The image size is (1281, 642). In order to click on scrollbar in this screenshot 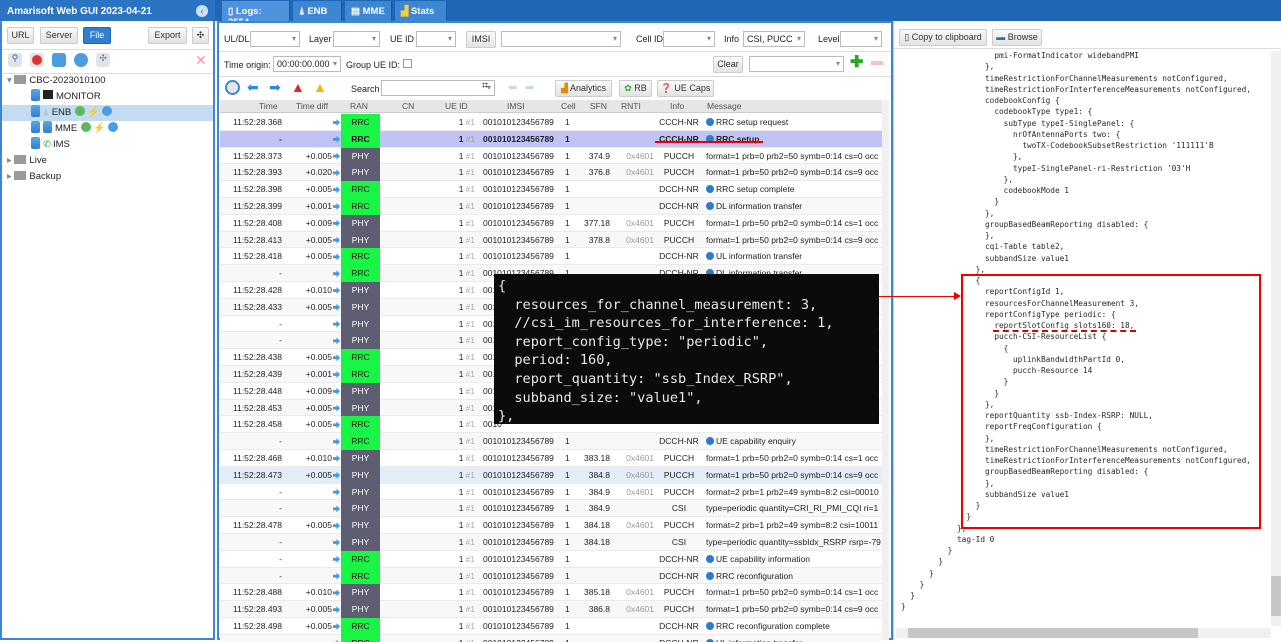, I will do `click(885, 370)`.